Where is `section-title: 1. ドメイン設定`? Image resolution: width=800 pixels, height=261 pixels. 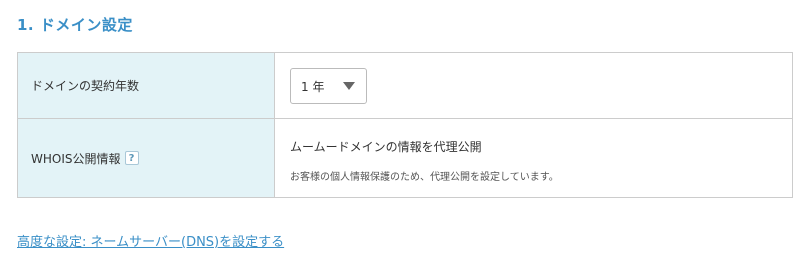 section-title: 1. ドメイン設定 is located at coordinates (75, 25).